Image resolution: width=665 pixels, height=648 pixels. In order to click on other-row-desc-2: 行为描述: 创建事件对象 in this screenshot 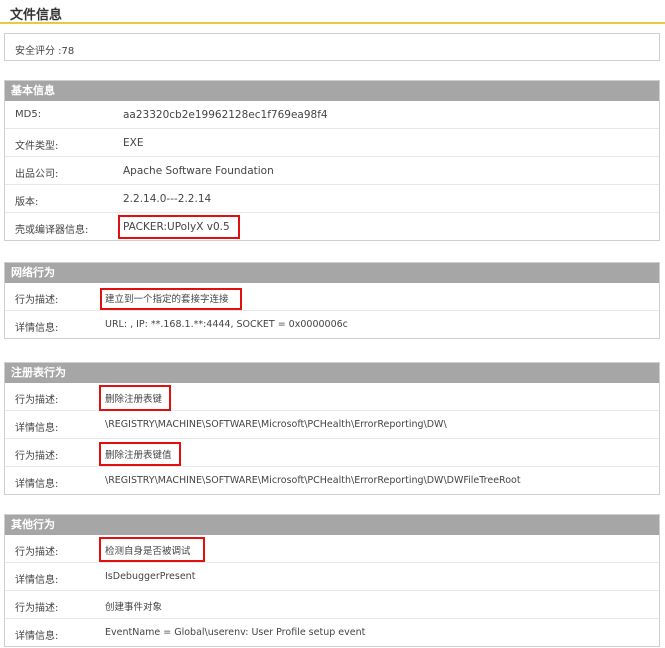, I will do `click(332, 605)`.